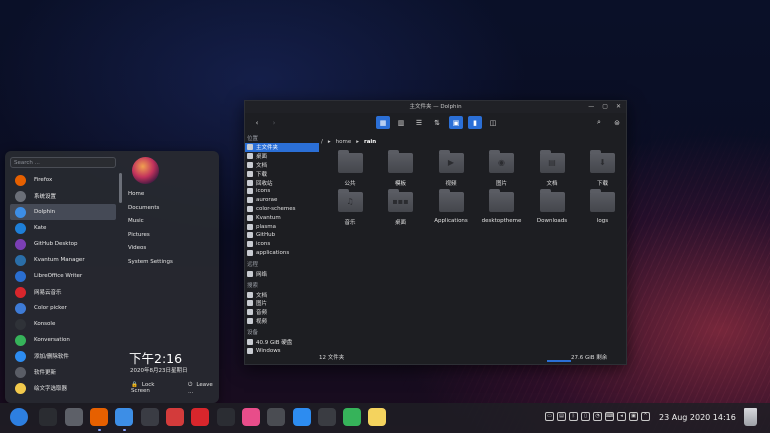 Image resolution: width=770 pixels, height=433 pixels. I want to click on sidebar-item: 桌面, so click(282, 156).